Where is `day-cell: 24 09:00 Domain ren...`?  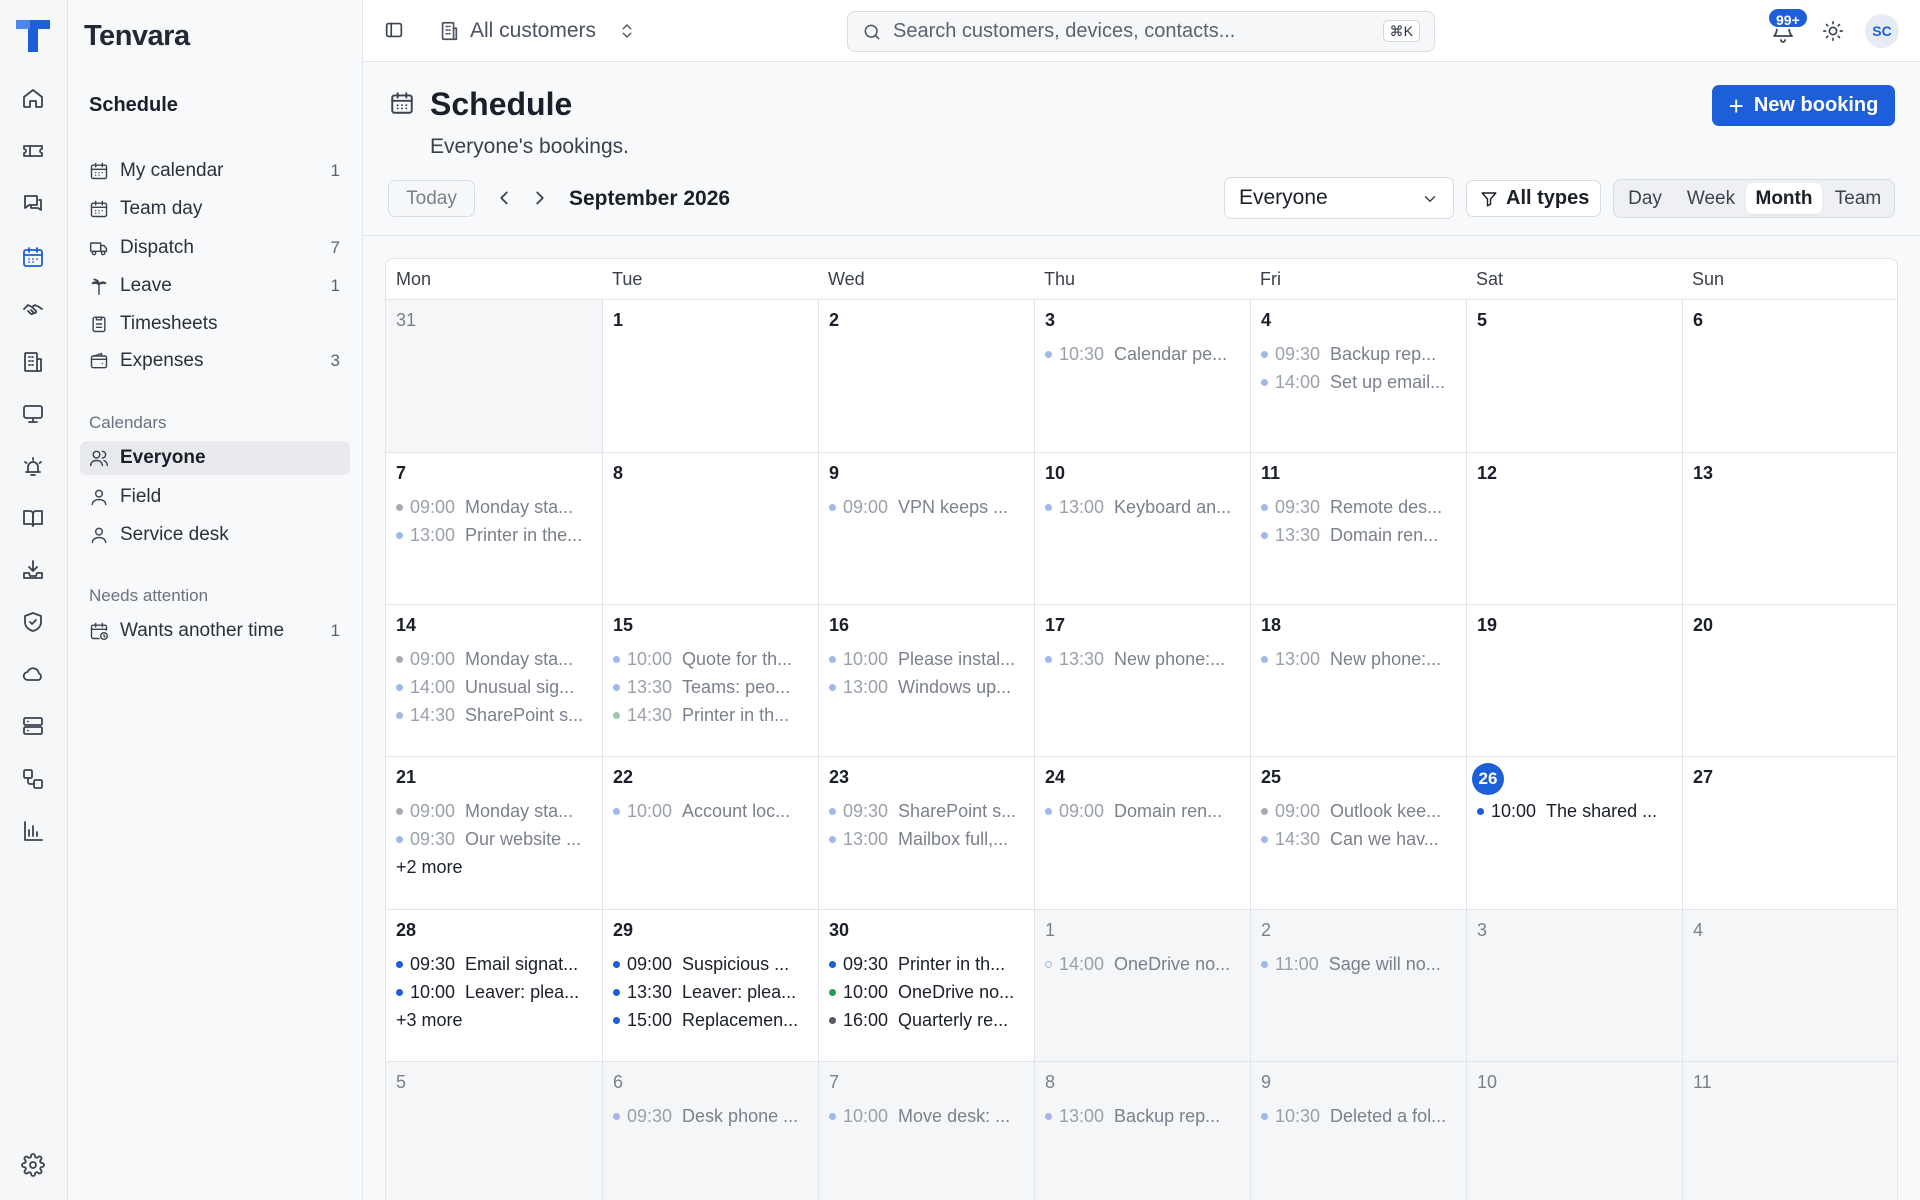 day-cell: 24 09:00 Domain ren... is located at coordinates (1142, 833).